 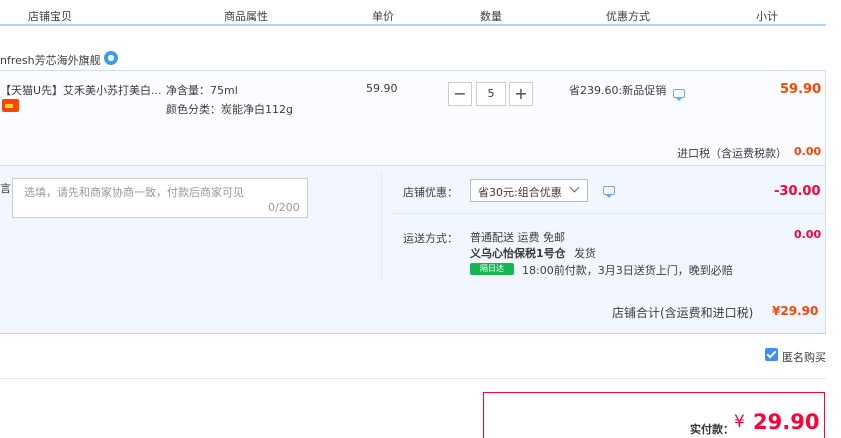 I want to click on shipping-method: 普通配送 运费 免邮, so click(x=517, y=237).